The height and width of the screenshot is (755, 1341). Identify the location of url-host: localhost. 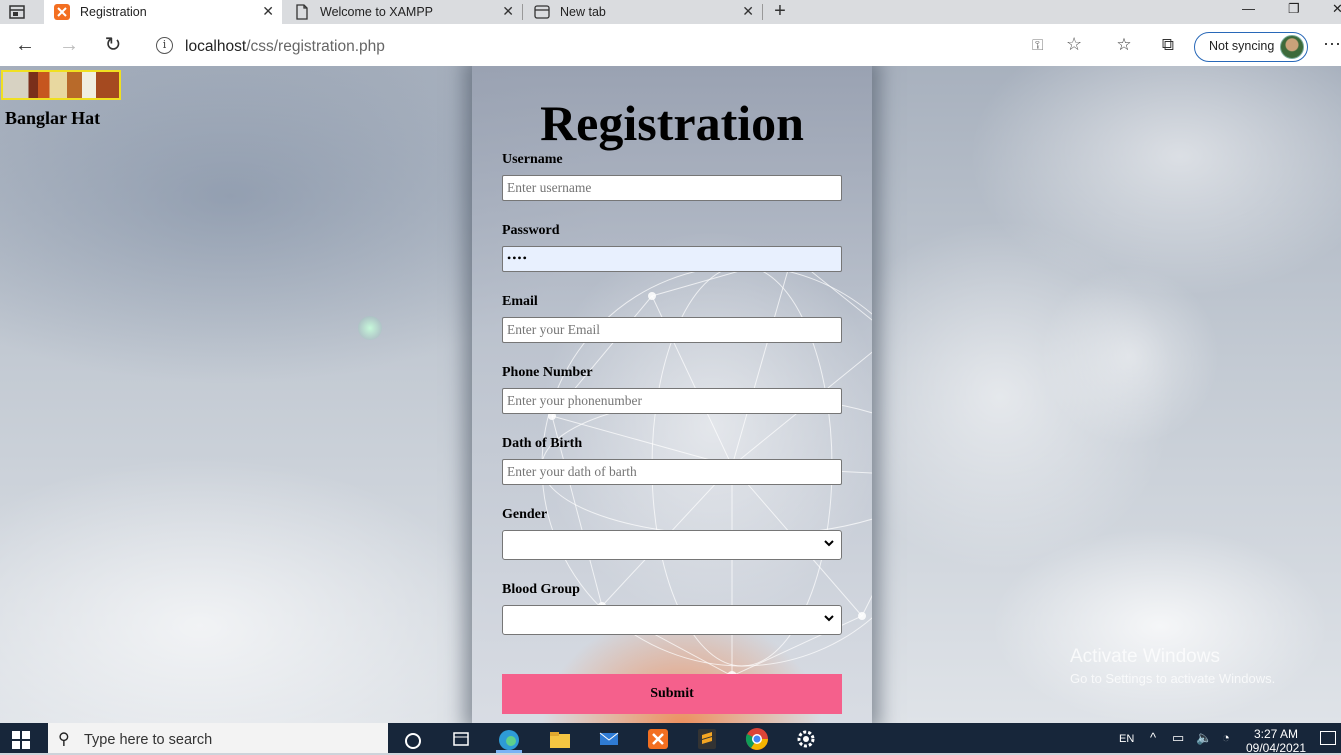
(216, 46).